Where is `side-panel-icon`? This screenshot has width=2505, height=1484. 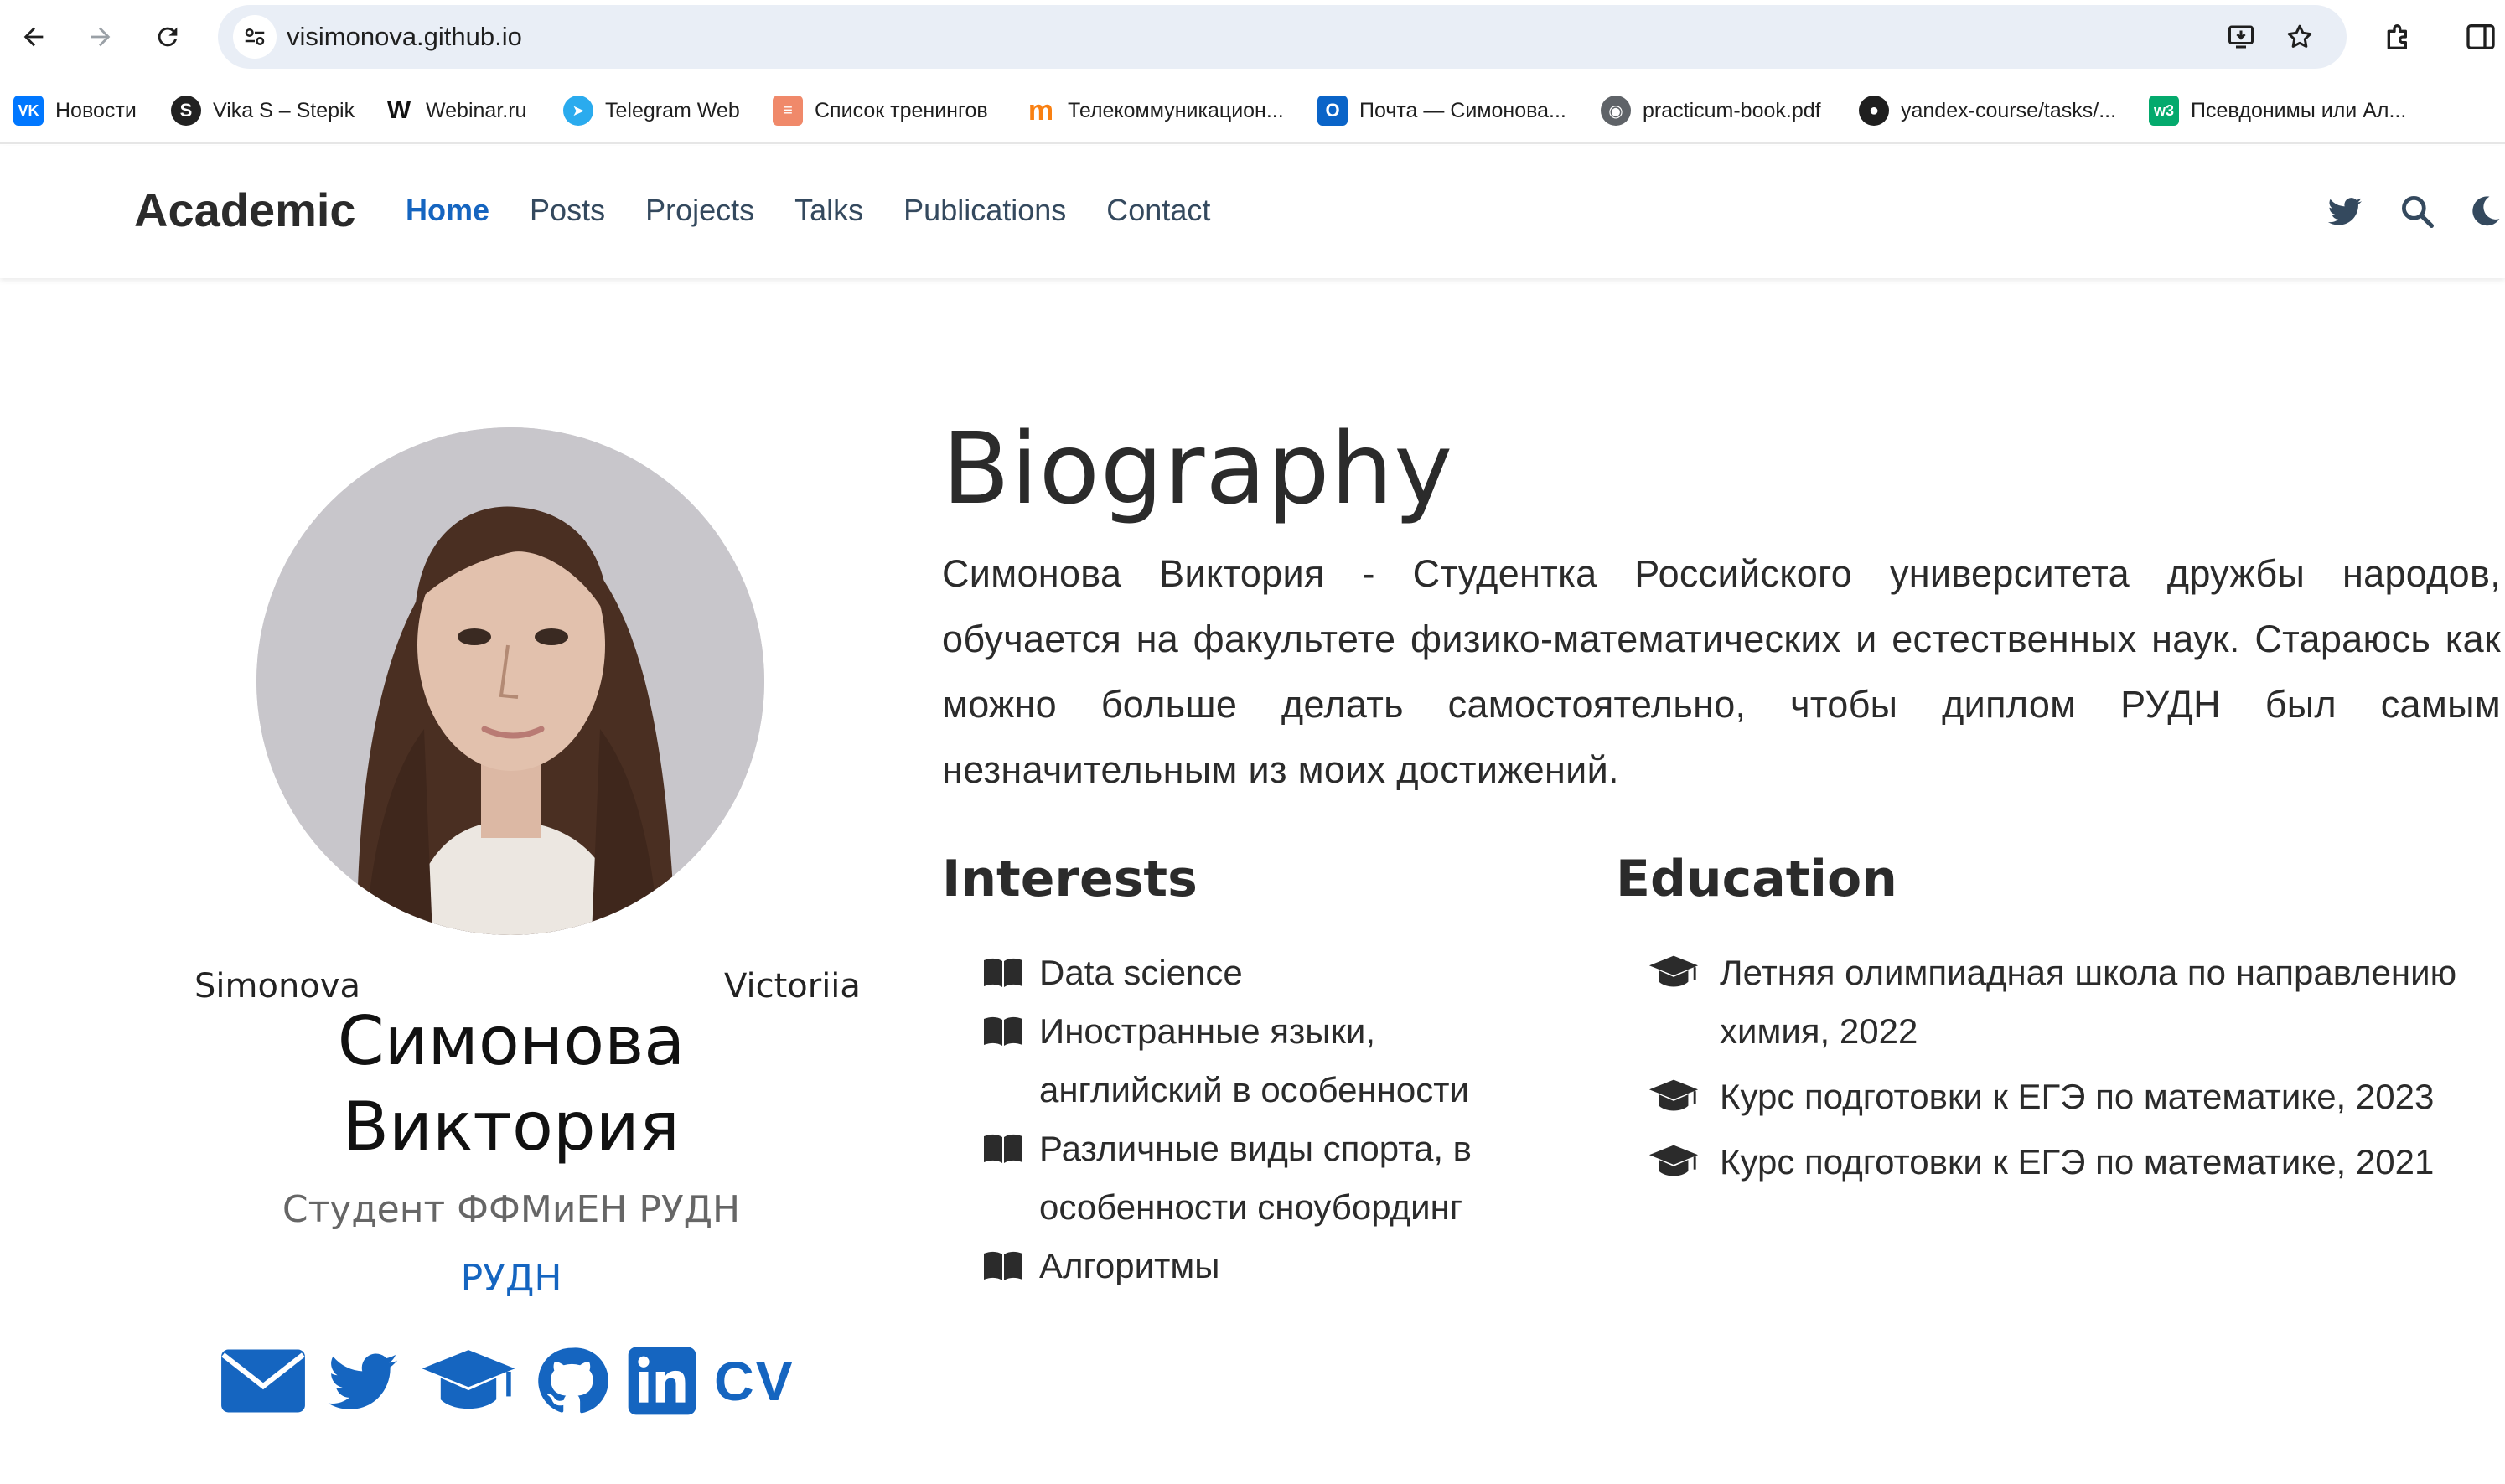
side-panel-icon is located at coordinates (2480, 36).